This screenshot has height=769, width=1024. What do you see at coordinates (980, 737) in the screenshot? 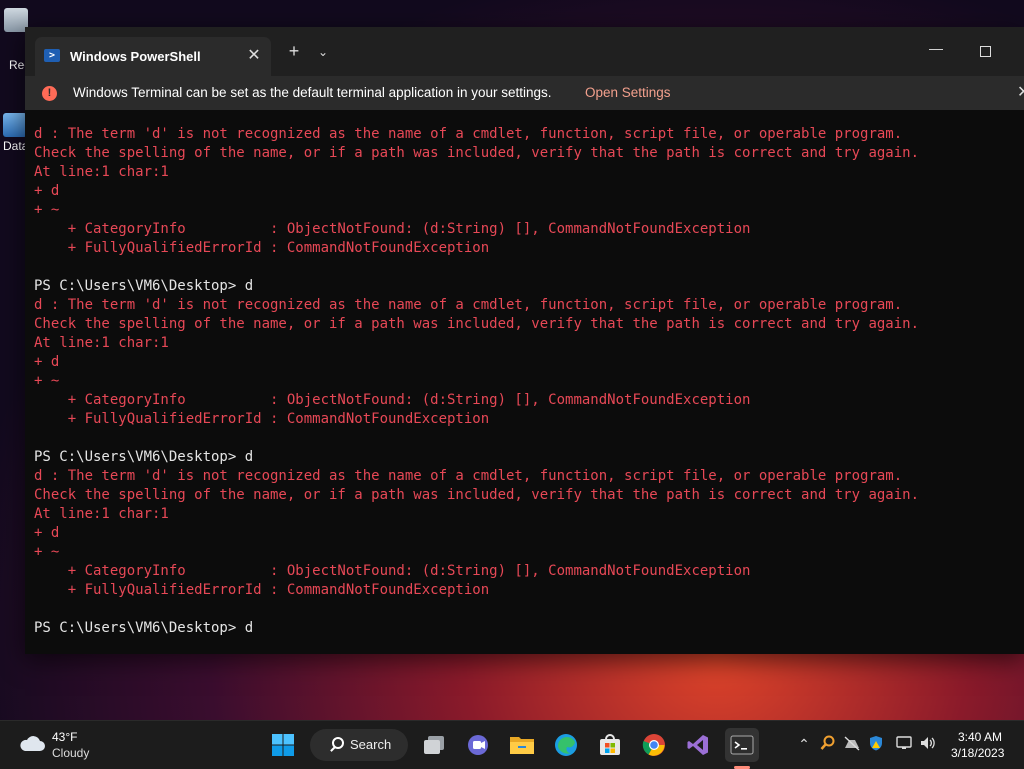
I see `clock-time: 3:40 AM` at bounding box center [980, 737].